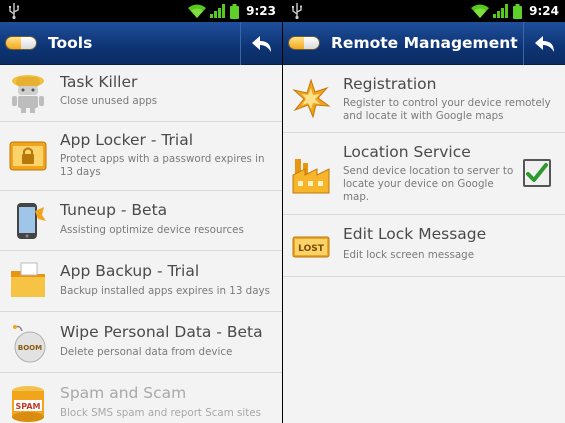  I want to click on clock: 9:23, so click(261, 11).